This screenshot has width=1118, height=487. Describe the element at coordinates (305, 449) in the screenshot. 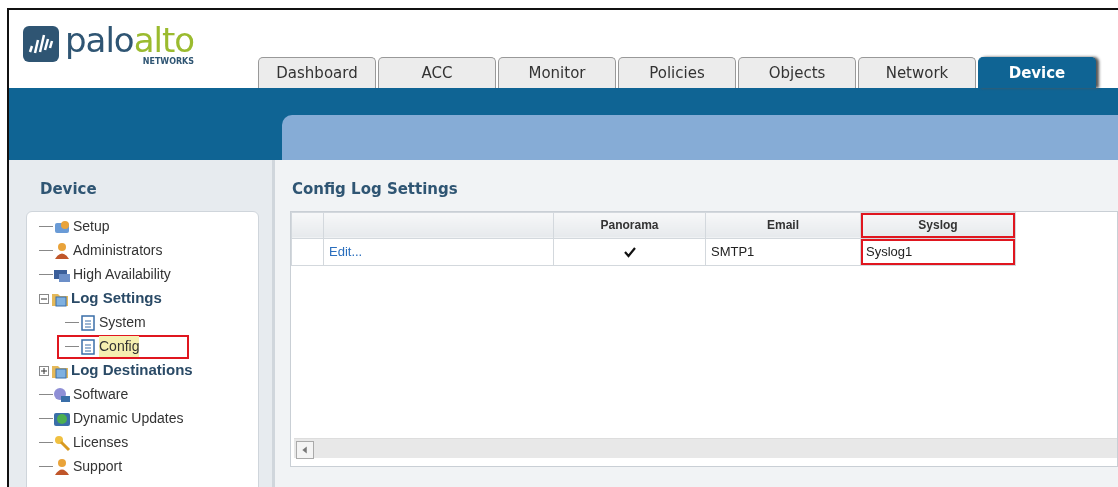

I see `scroll-left-button` at that location.